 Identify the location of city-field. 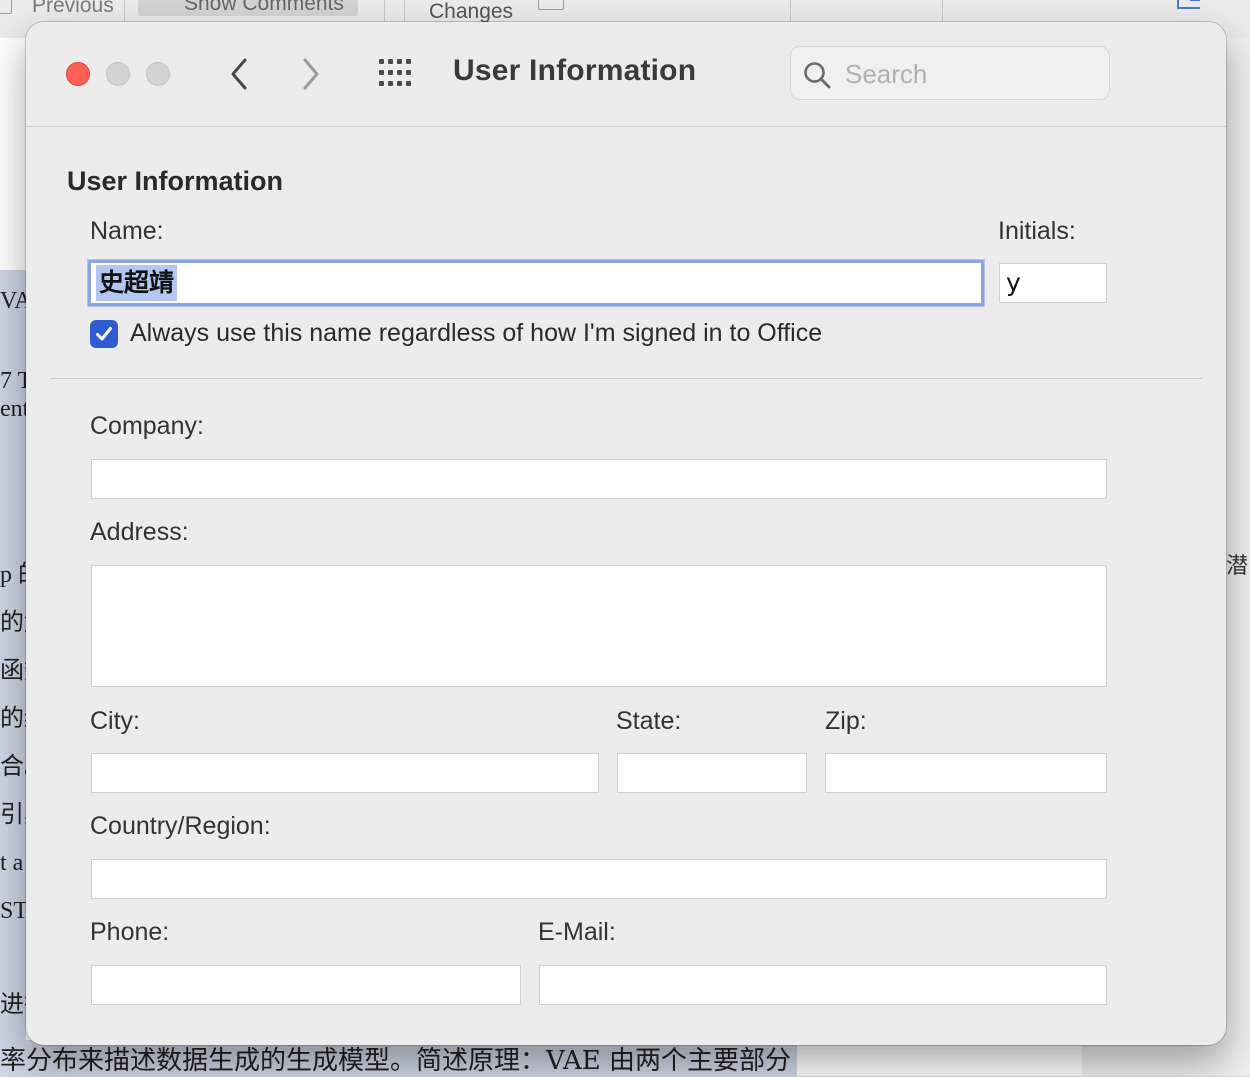
(345, 773).